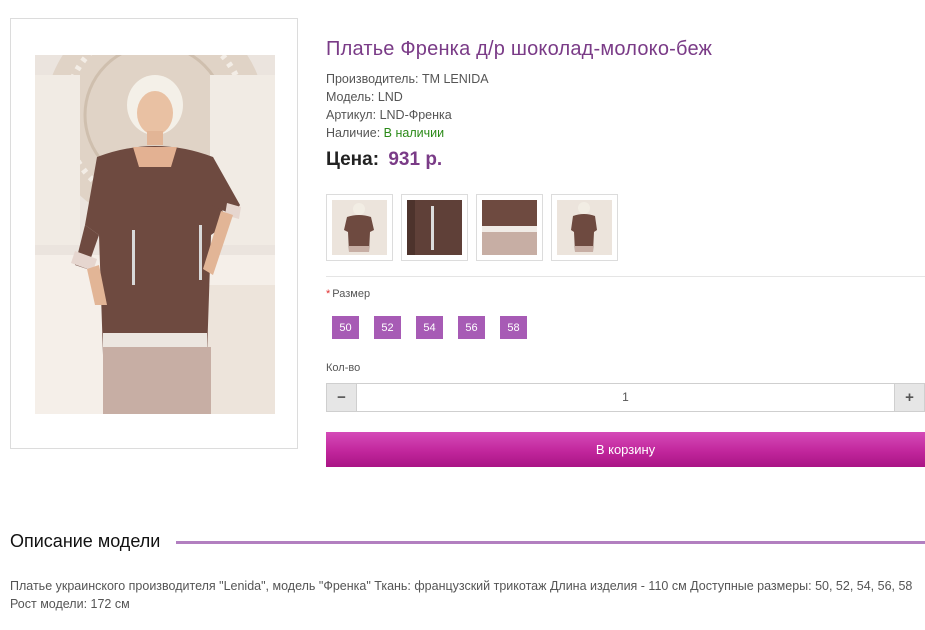 The width and height of the screenshot is (925, 630). Describe the element at coordinates (415, 115) in the screenshot. I see `sku-value: LND-Френка` at that location.